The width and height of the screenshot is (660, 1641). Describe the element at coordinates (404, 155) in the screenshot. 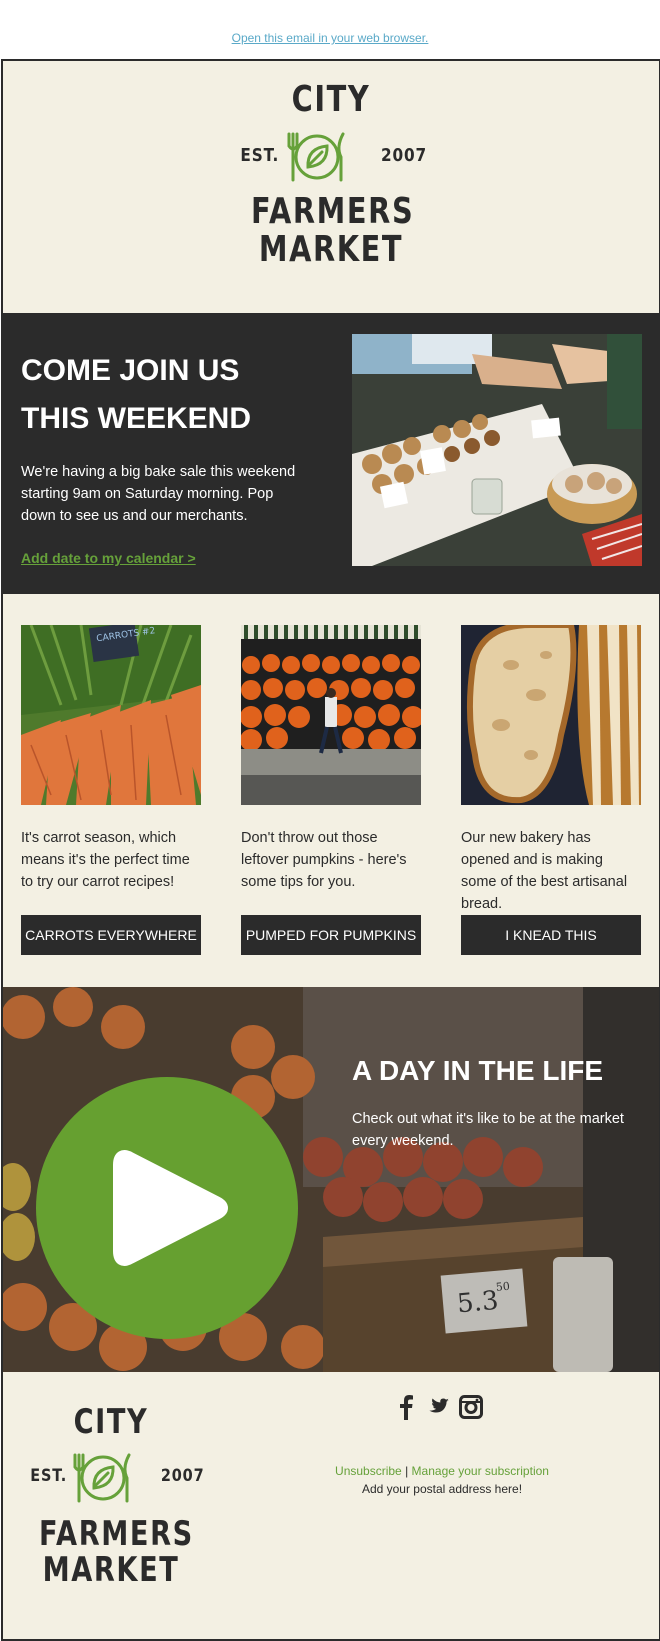

I see `logo-year: 2007` at that location.